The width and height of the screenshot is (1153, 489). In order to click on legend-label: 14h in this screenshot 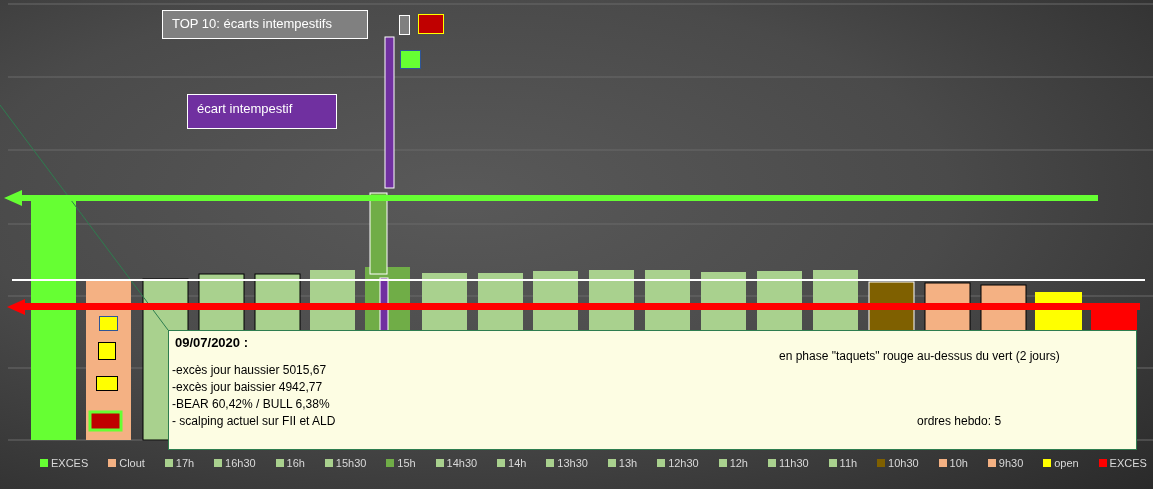, I will do `click(517, 463)`.